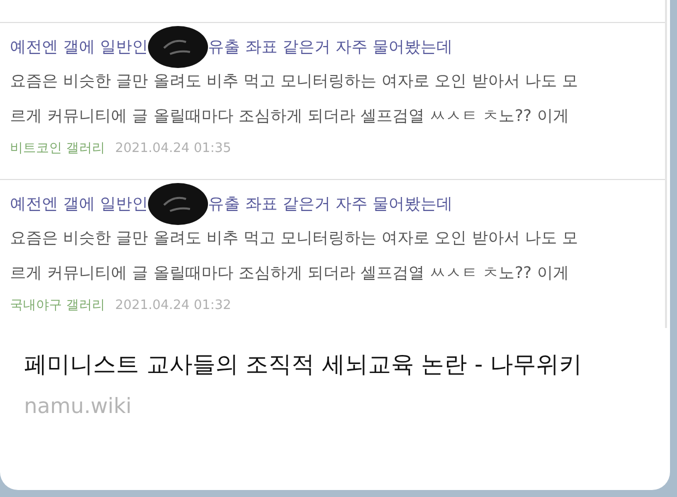  Describe the element at coordinates (173, 149) in the screenshot. I see `post-date: 2021.04.24 01:35` at that location.